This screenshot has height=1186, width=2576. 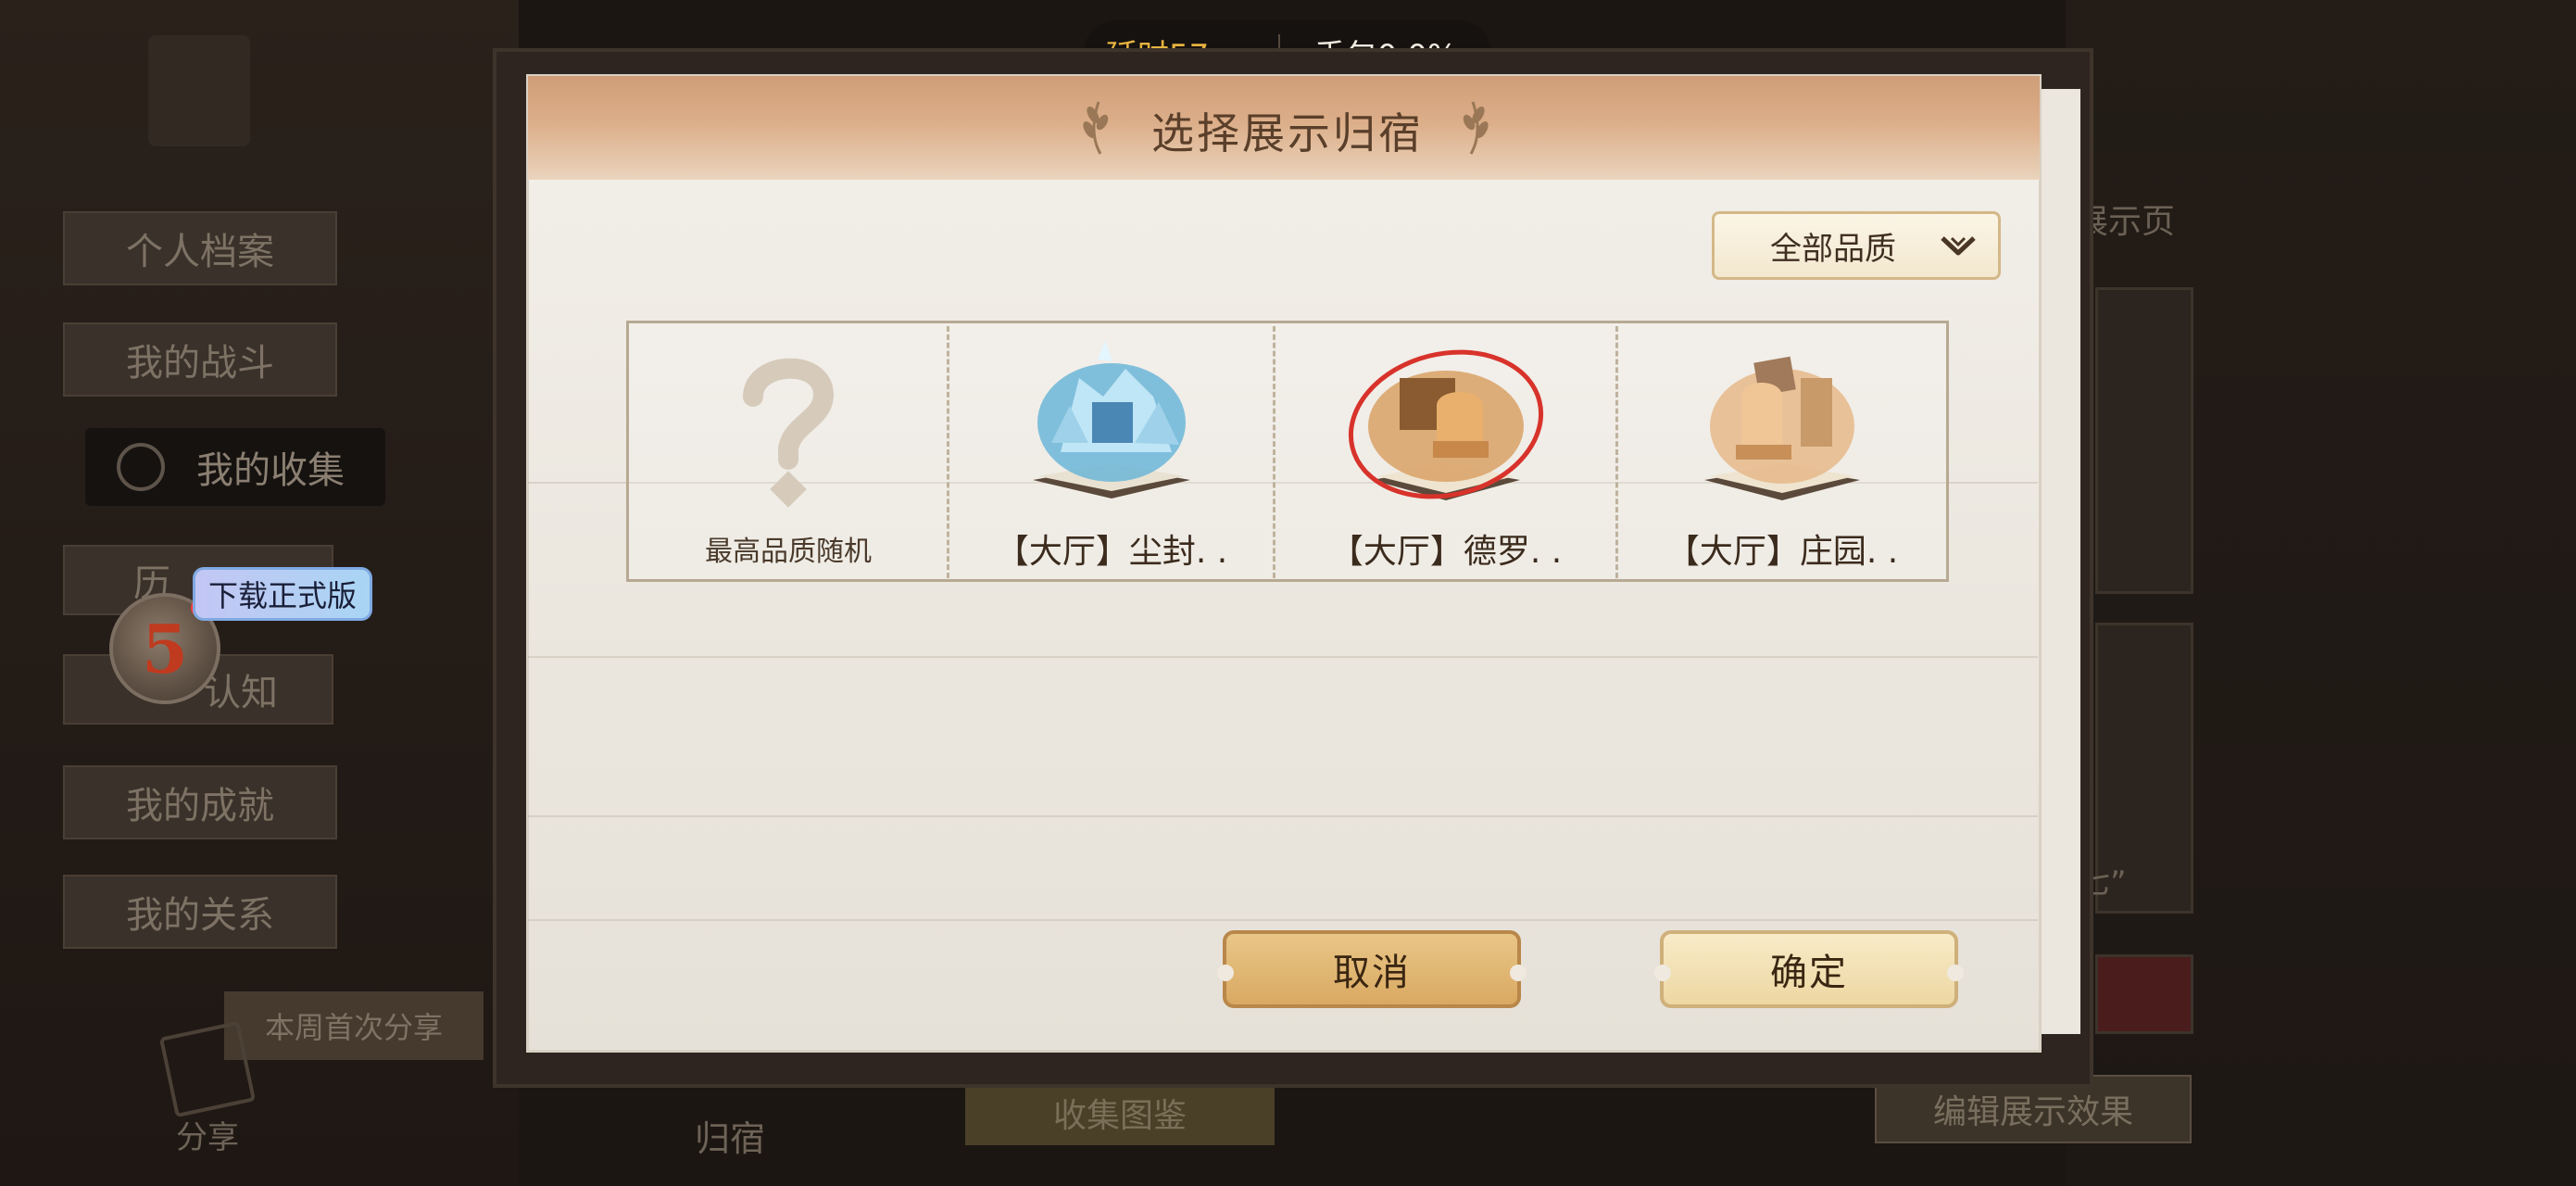 What do you see at coordinates (165, 648) in the screenshot?
I see `coin-number: 5` at bounding box center [165, 648].